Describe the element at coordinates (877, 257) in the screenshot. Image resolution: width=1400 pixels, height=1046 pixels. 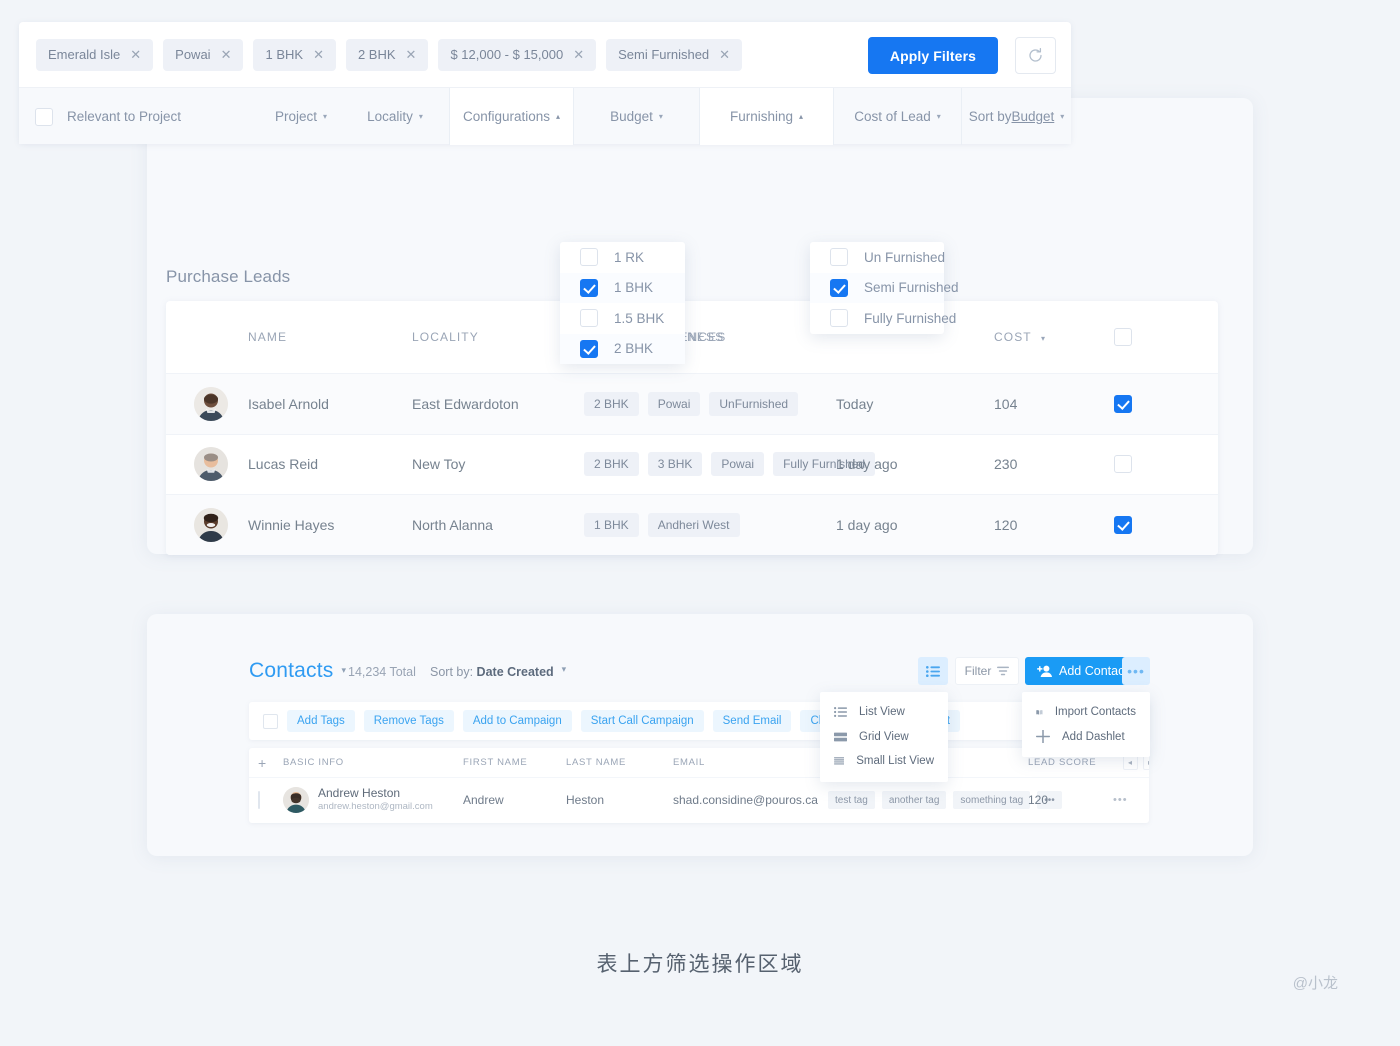
I see `dropdown-item-un-furnished: Un Furnished` at that location.